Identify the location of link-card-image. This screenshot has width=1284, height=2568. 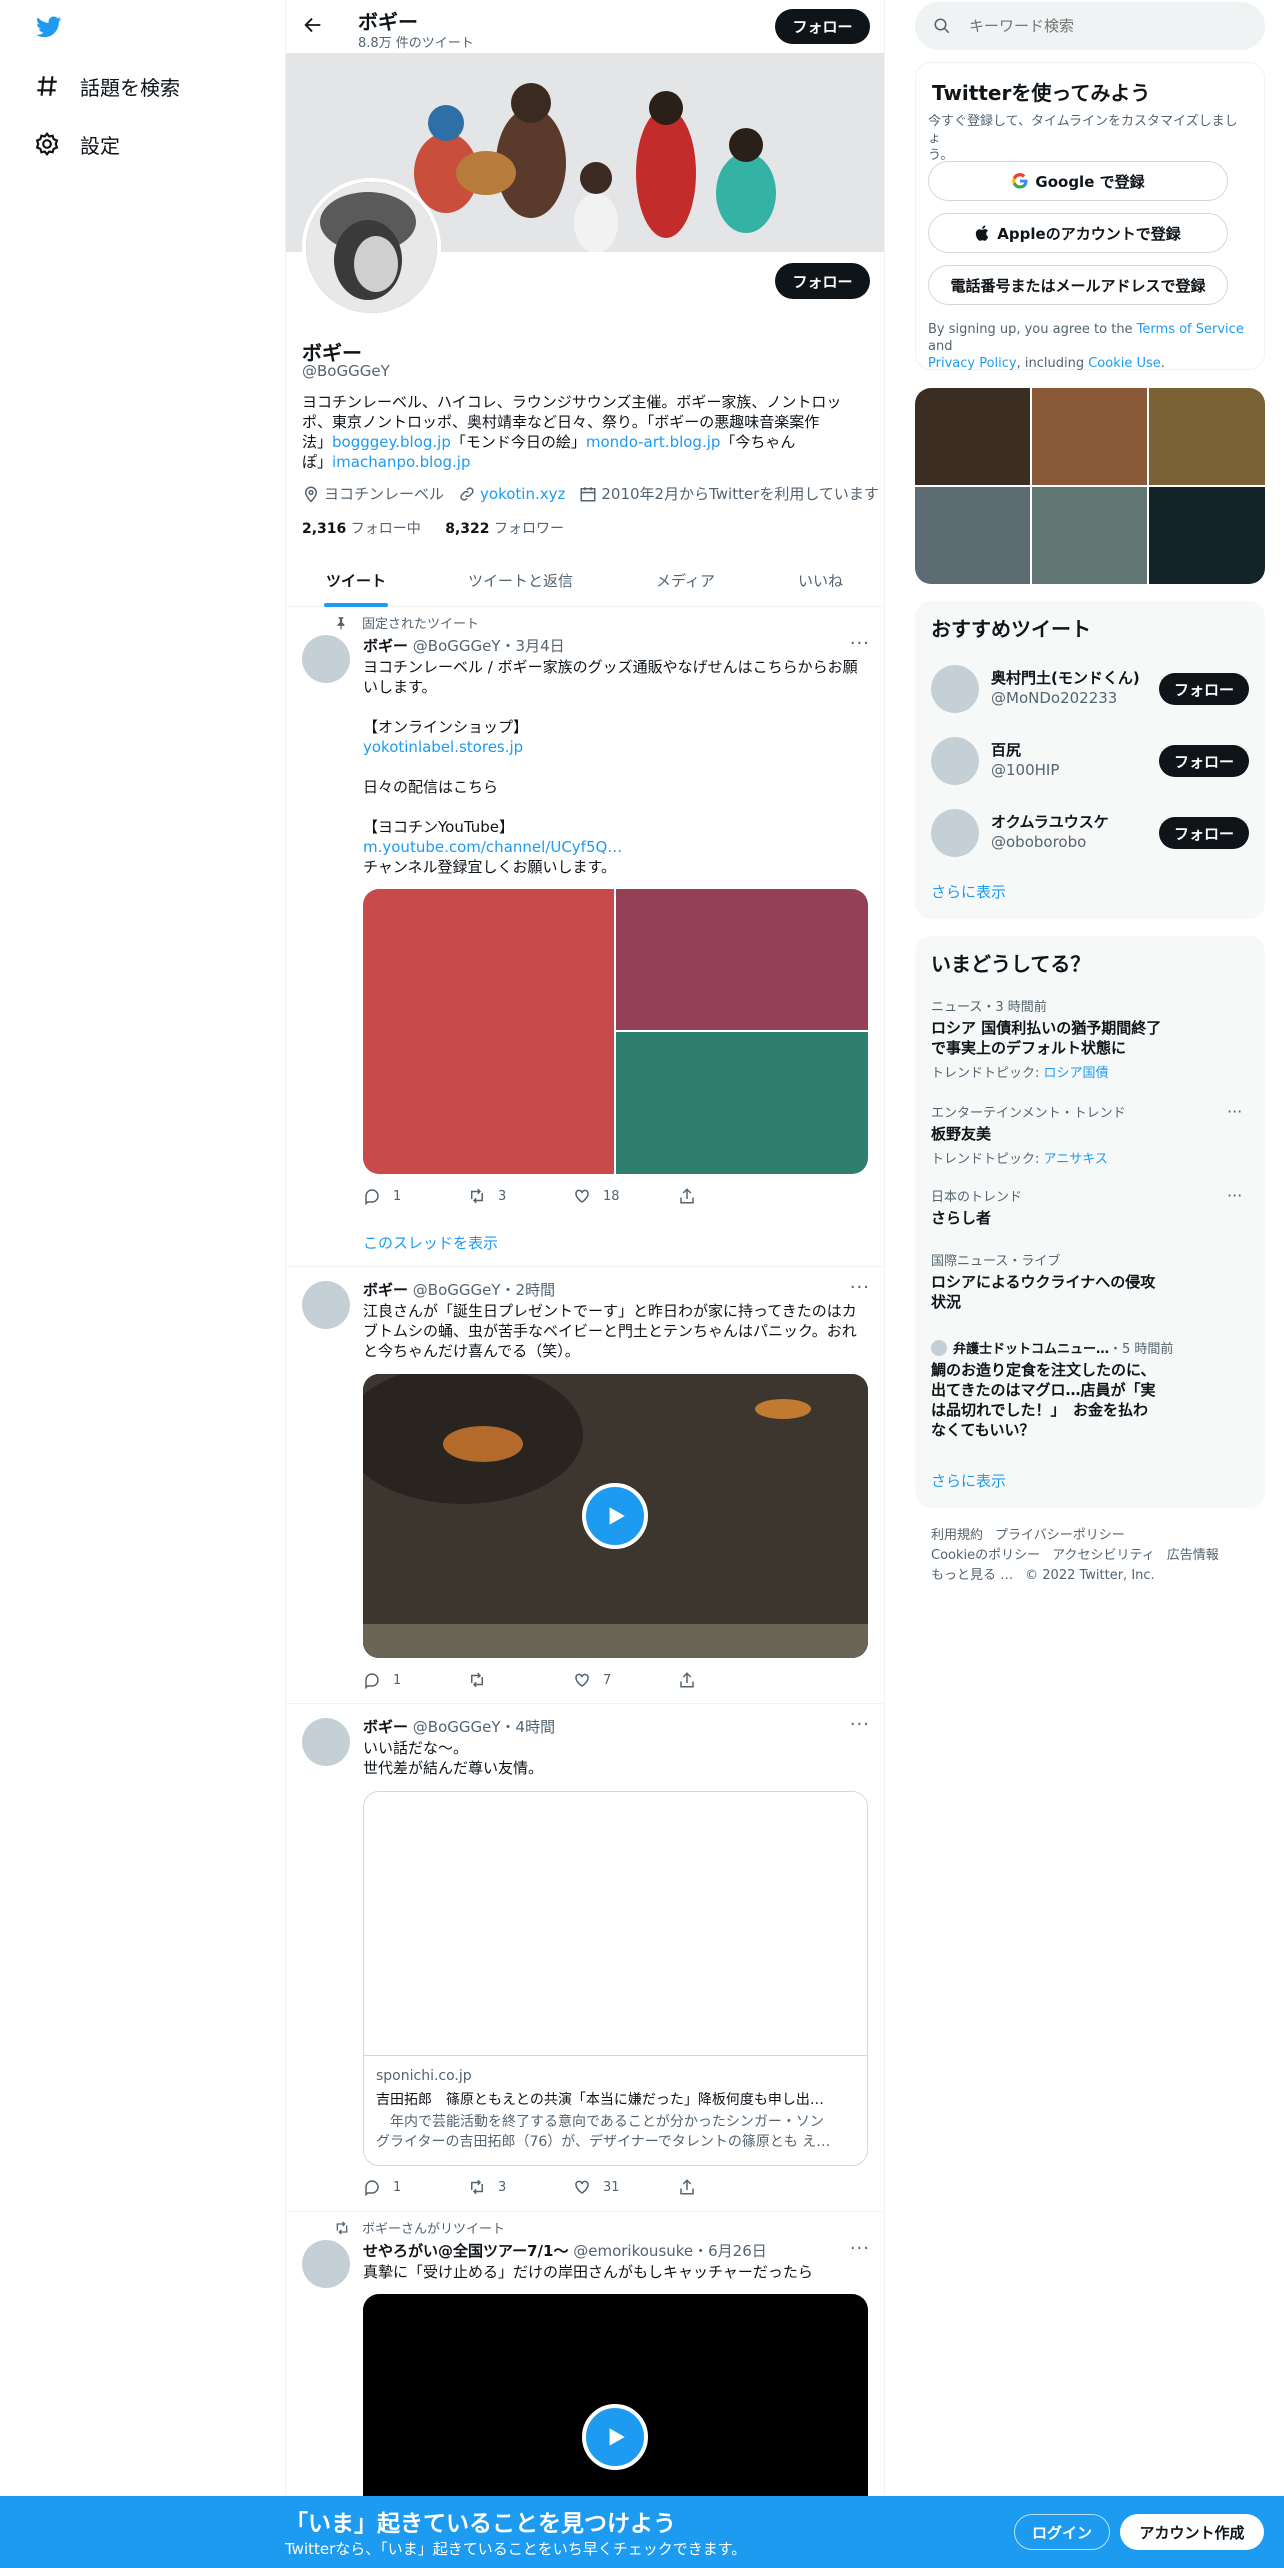
(615, 1924).